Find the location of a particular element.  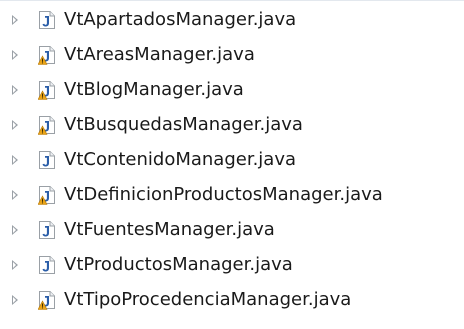

tree-item: VtContenidoManager.java is located at coordinates (232, 160).